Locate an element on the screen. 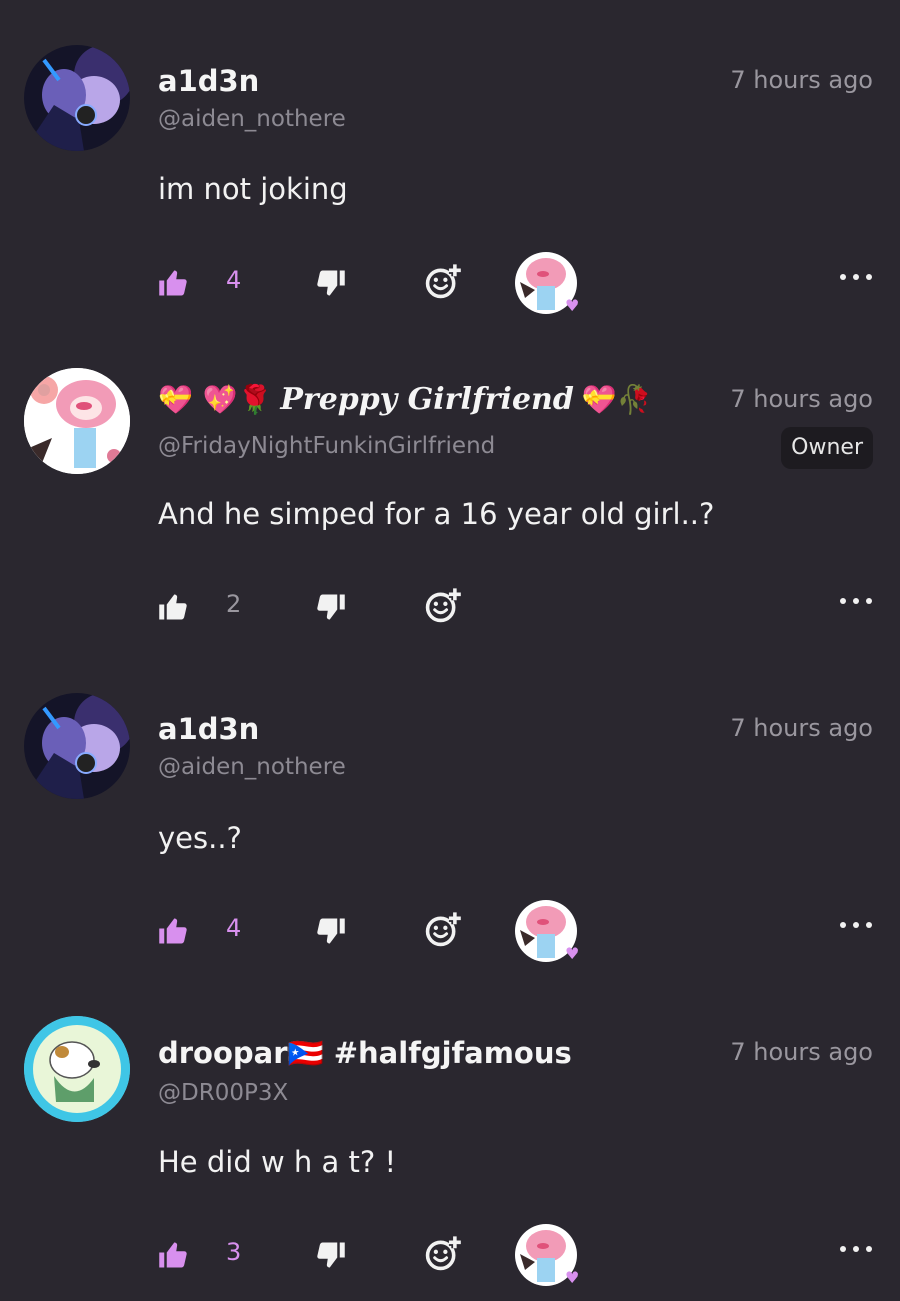  comment-actions: 2 is located at coordinates (450, 608).